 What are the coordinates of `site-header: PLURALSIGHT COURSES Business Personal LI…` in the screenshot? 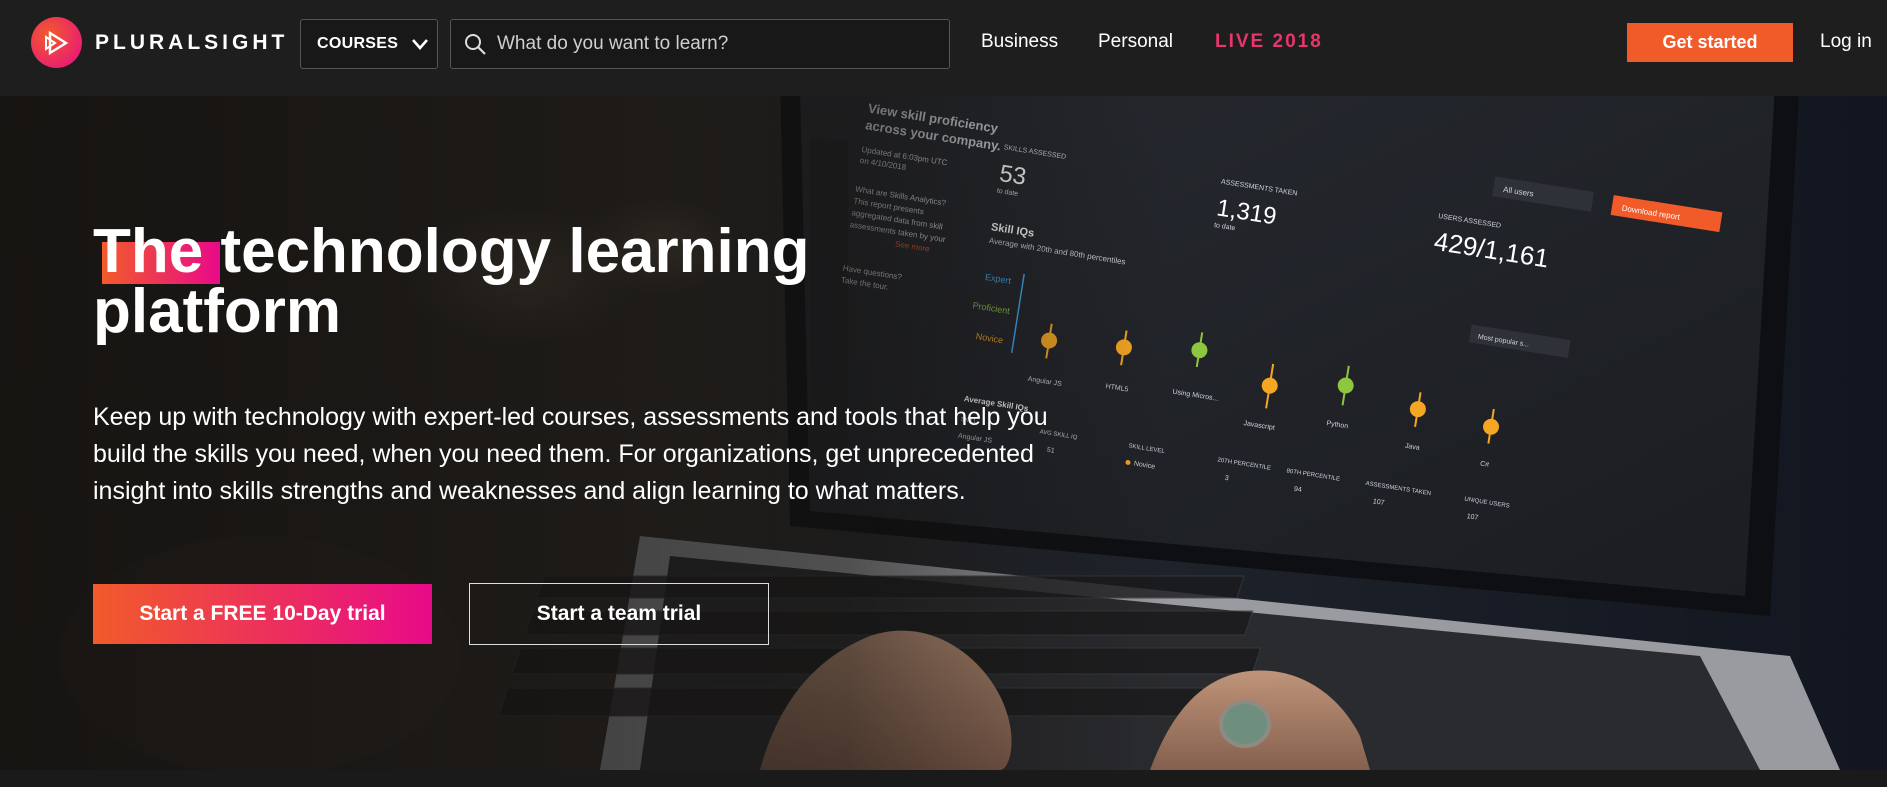 It's located at (943, 48).